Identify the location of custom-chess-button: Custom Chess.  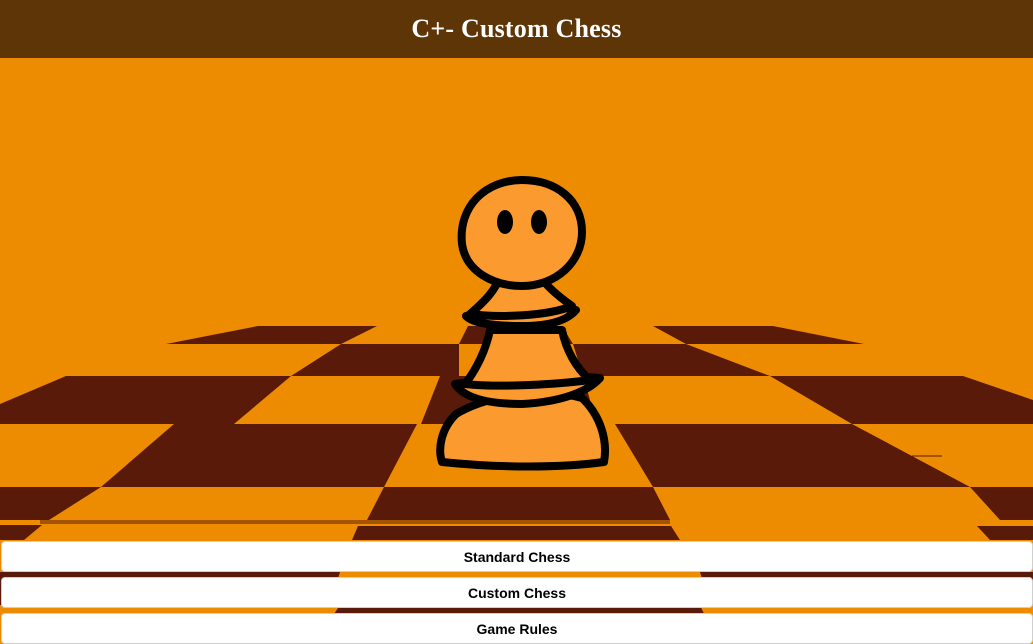
(517, 592).